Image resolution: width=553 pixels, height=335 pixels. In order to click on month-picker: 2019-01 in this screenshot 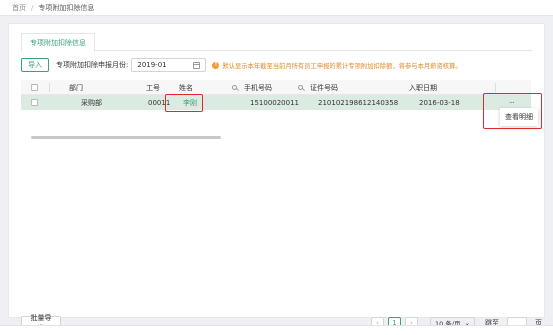, I will do `click(169, 65)`.